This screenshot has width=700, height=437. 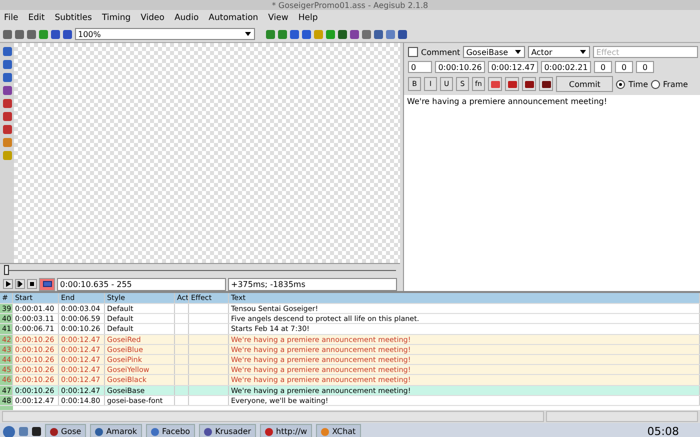 I want to click on time-field: 0:00:10.635 - 255, so click(x=141, y=284).